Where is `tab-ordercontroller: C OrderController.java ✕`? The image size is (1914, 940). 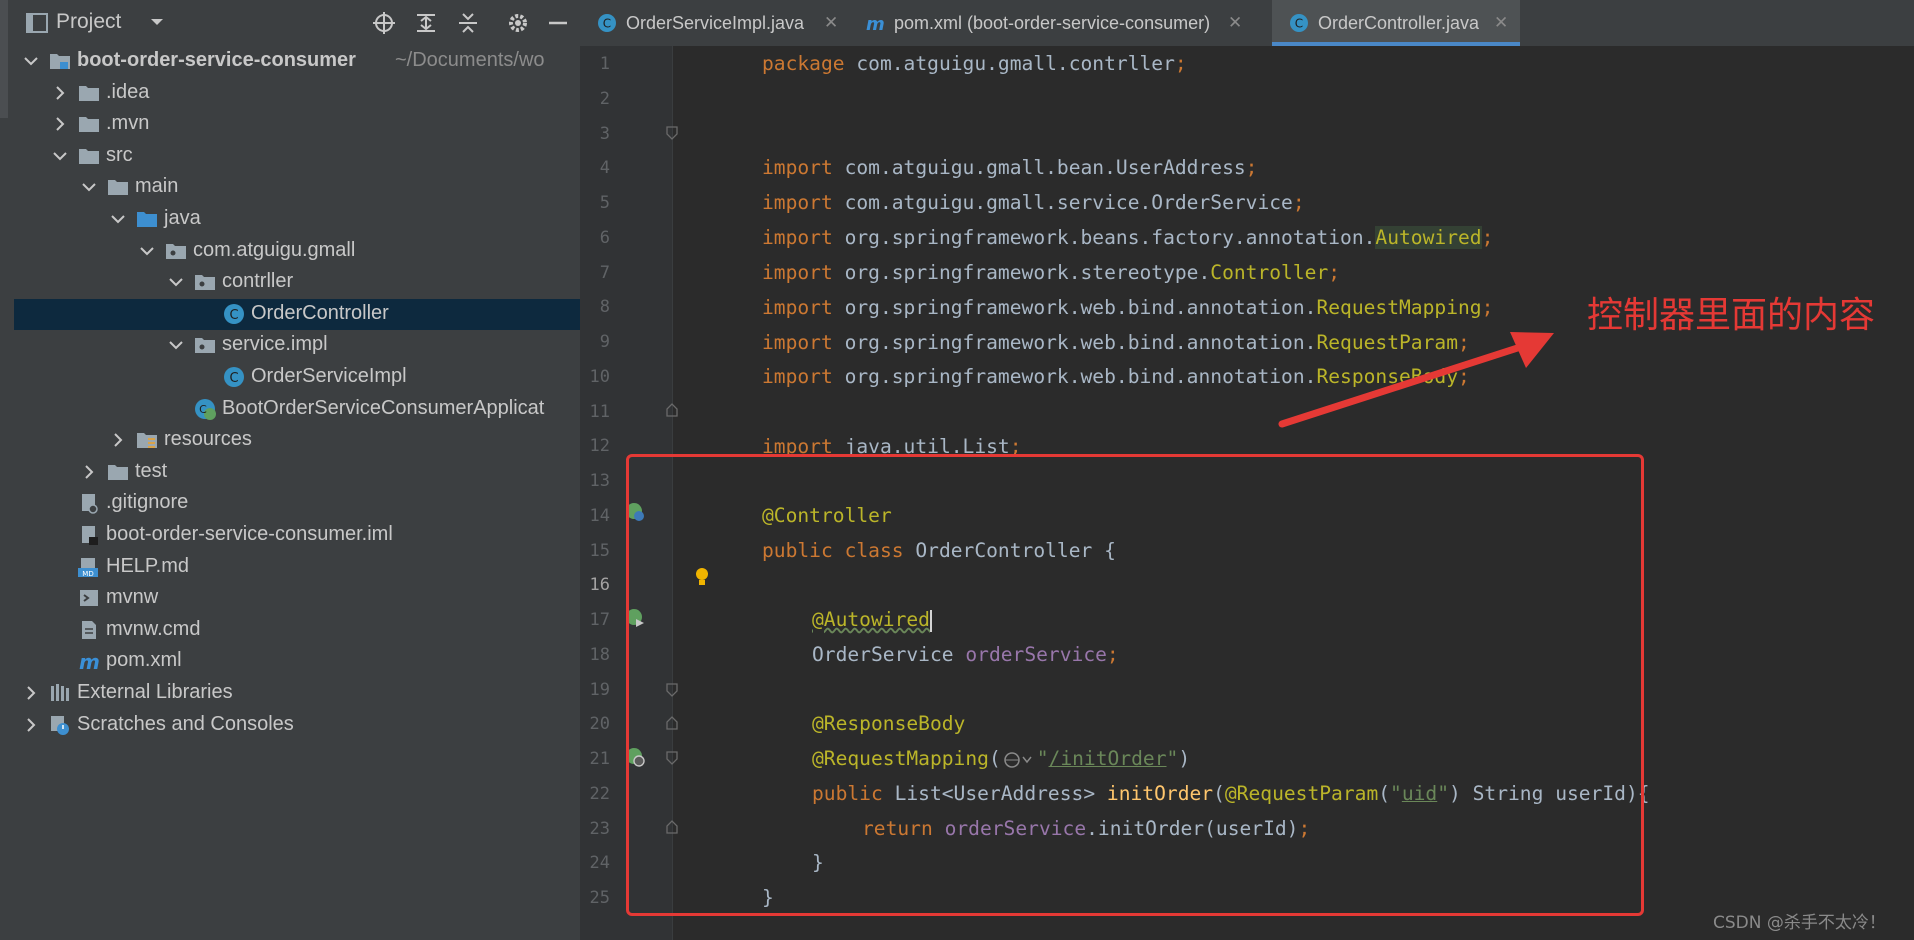 tab-ordercontroller: C OrderController.java ✕ is located at coordinates (1396, 23).